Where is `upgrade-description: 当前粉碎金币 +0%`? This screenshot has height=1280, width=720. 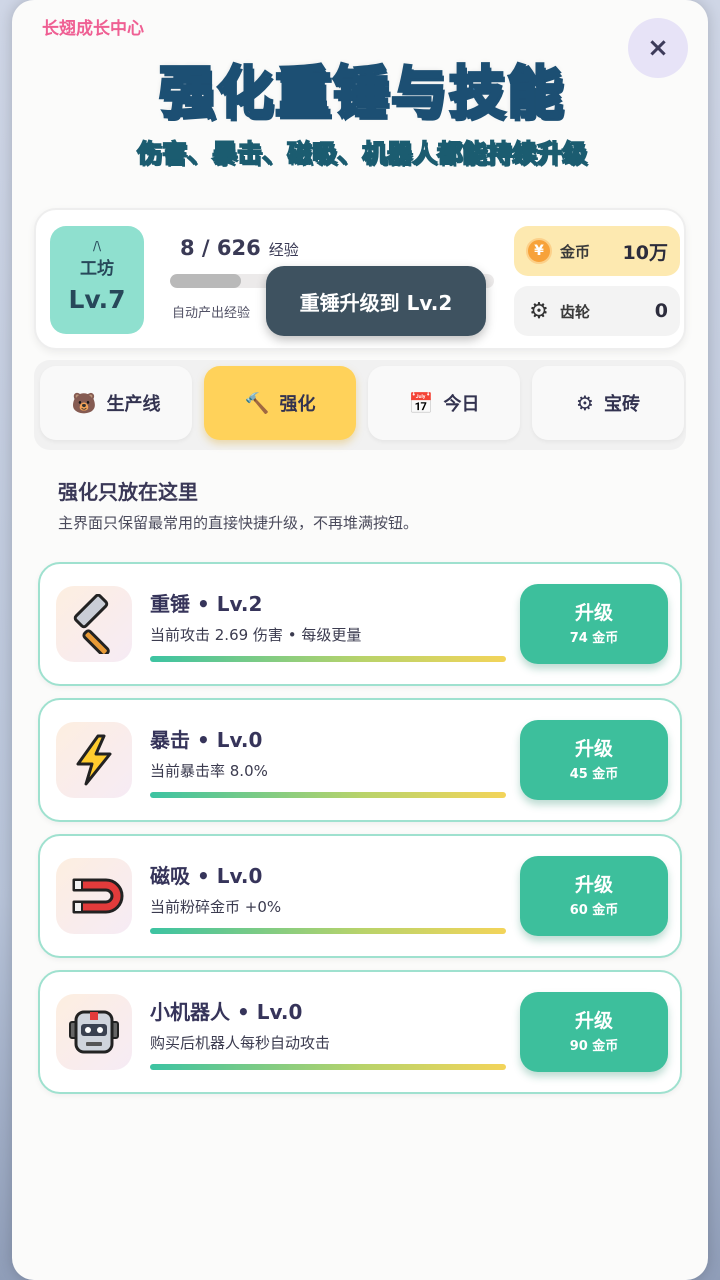 upgrade-description: 当前粉碎金币 +0% is located at coordinates (216, 907).